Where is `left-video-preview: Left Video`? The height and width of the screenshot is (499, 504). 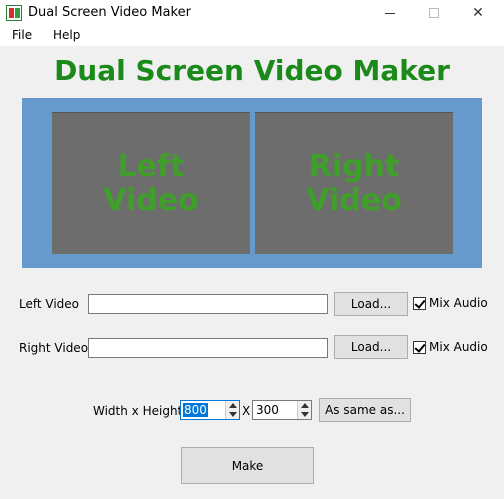 left-video-preview: Left Video is located at coordinates (151, 183).